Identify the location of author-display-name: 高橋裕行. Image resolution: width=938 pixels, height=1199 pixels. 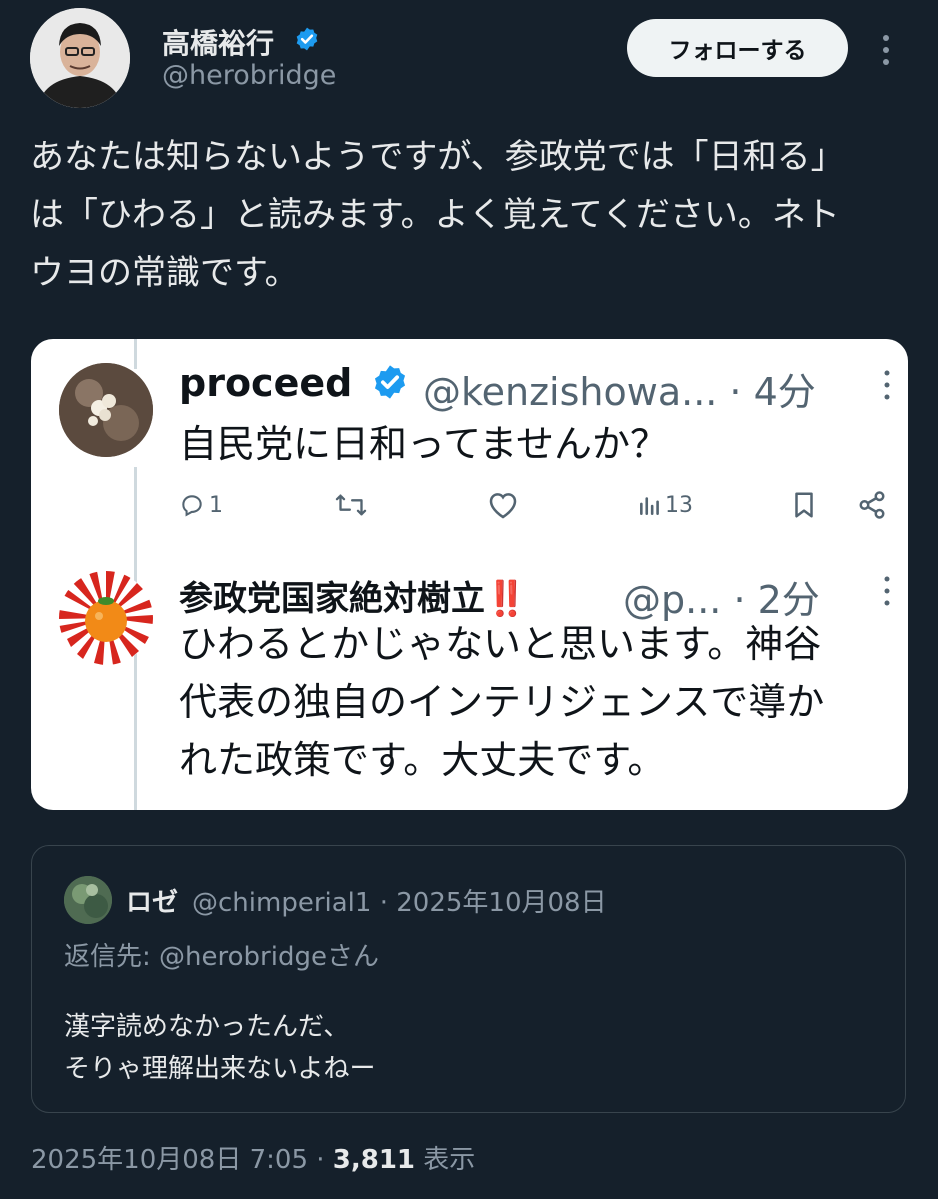
(218, 42).